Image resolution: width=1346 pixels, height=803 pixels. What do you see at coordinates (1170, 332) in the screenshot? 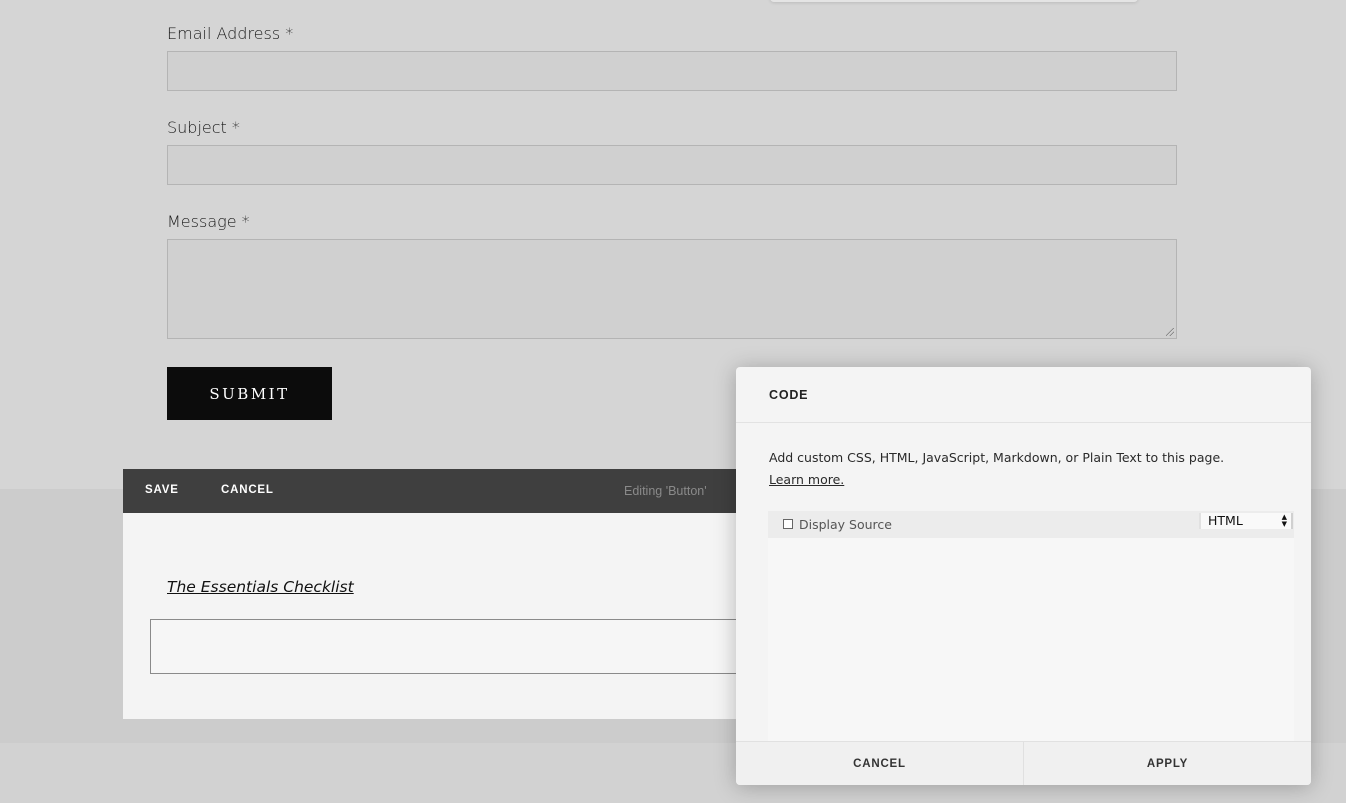
I see `resize-grip-icon` at bounding box center [1170, 332].